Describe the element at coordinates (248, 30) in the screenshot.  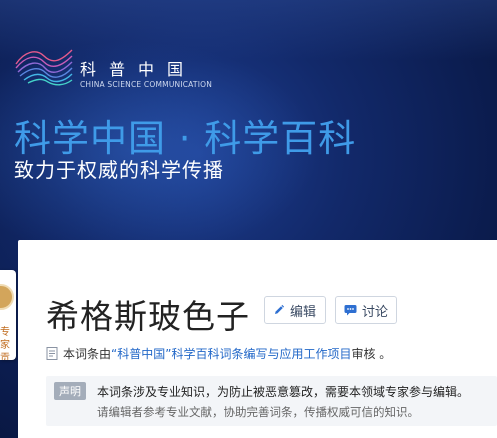
I see `banner-streak` at that location.